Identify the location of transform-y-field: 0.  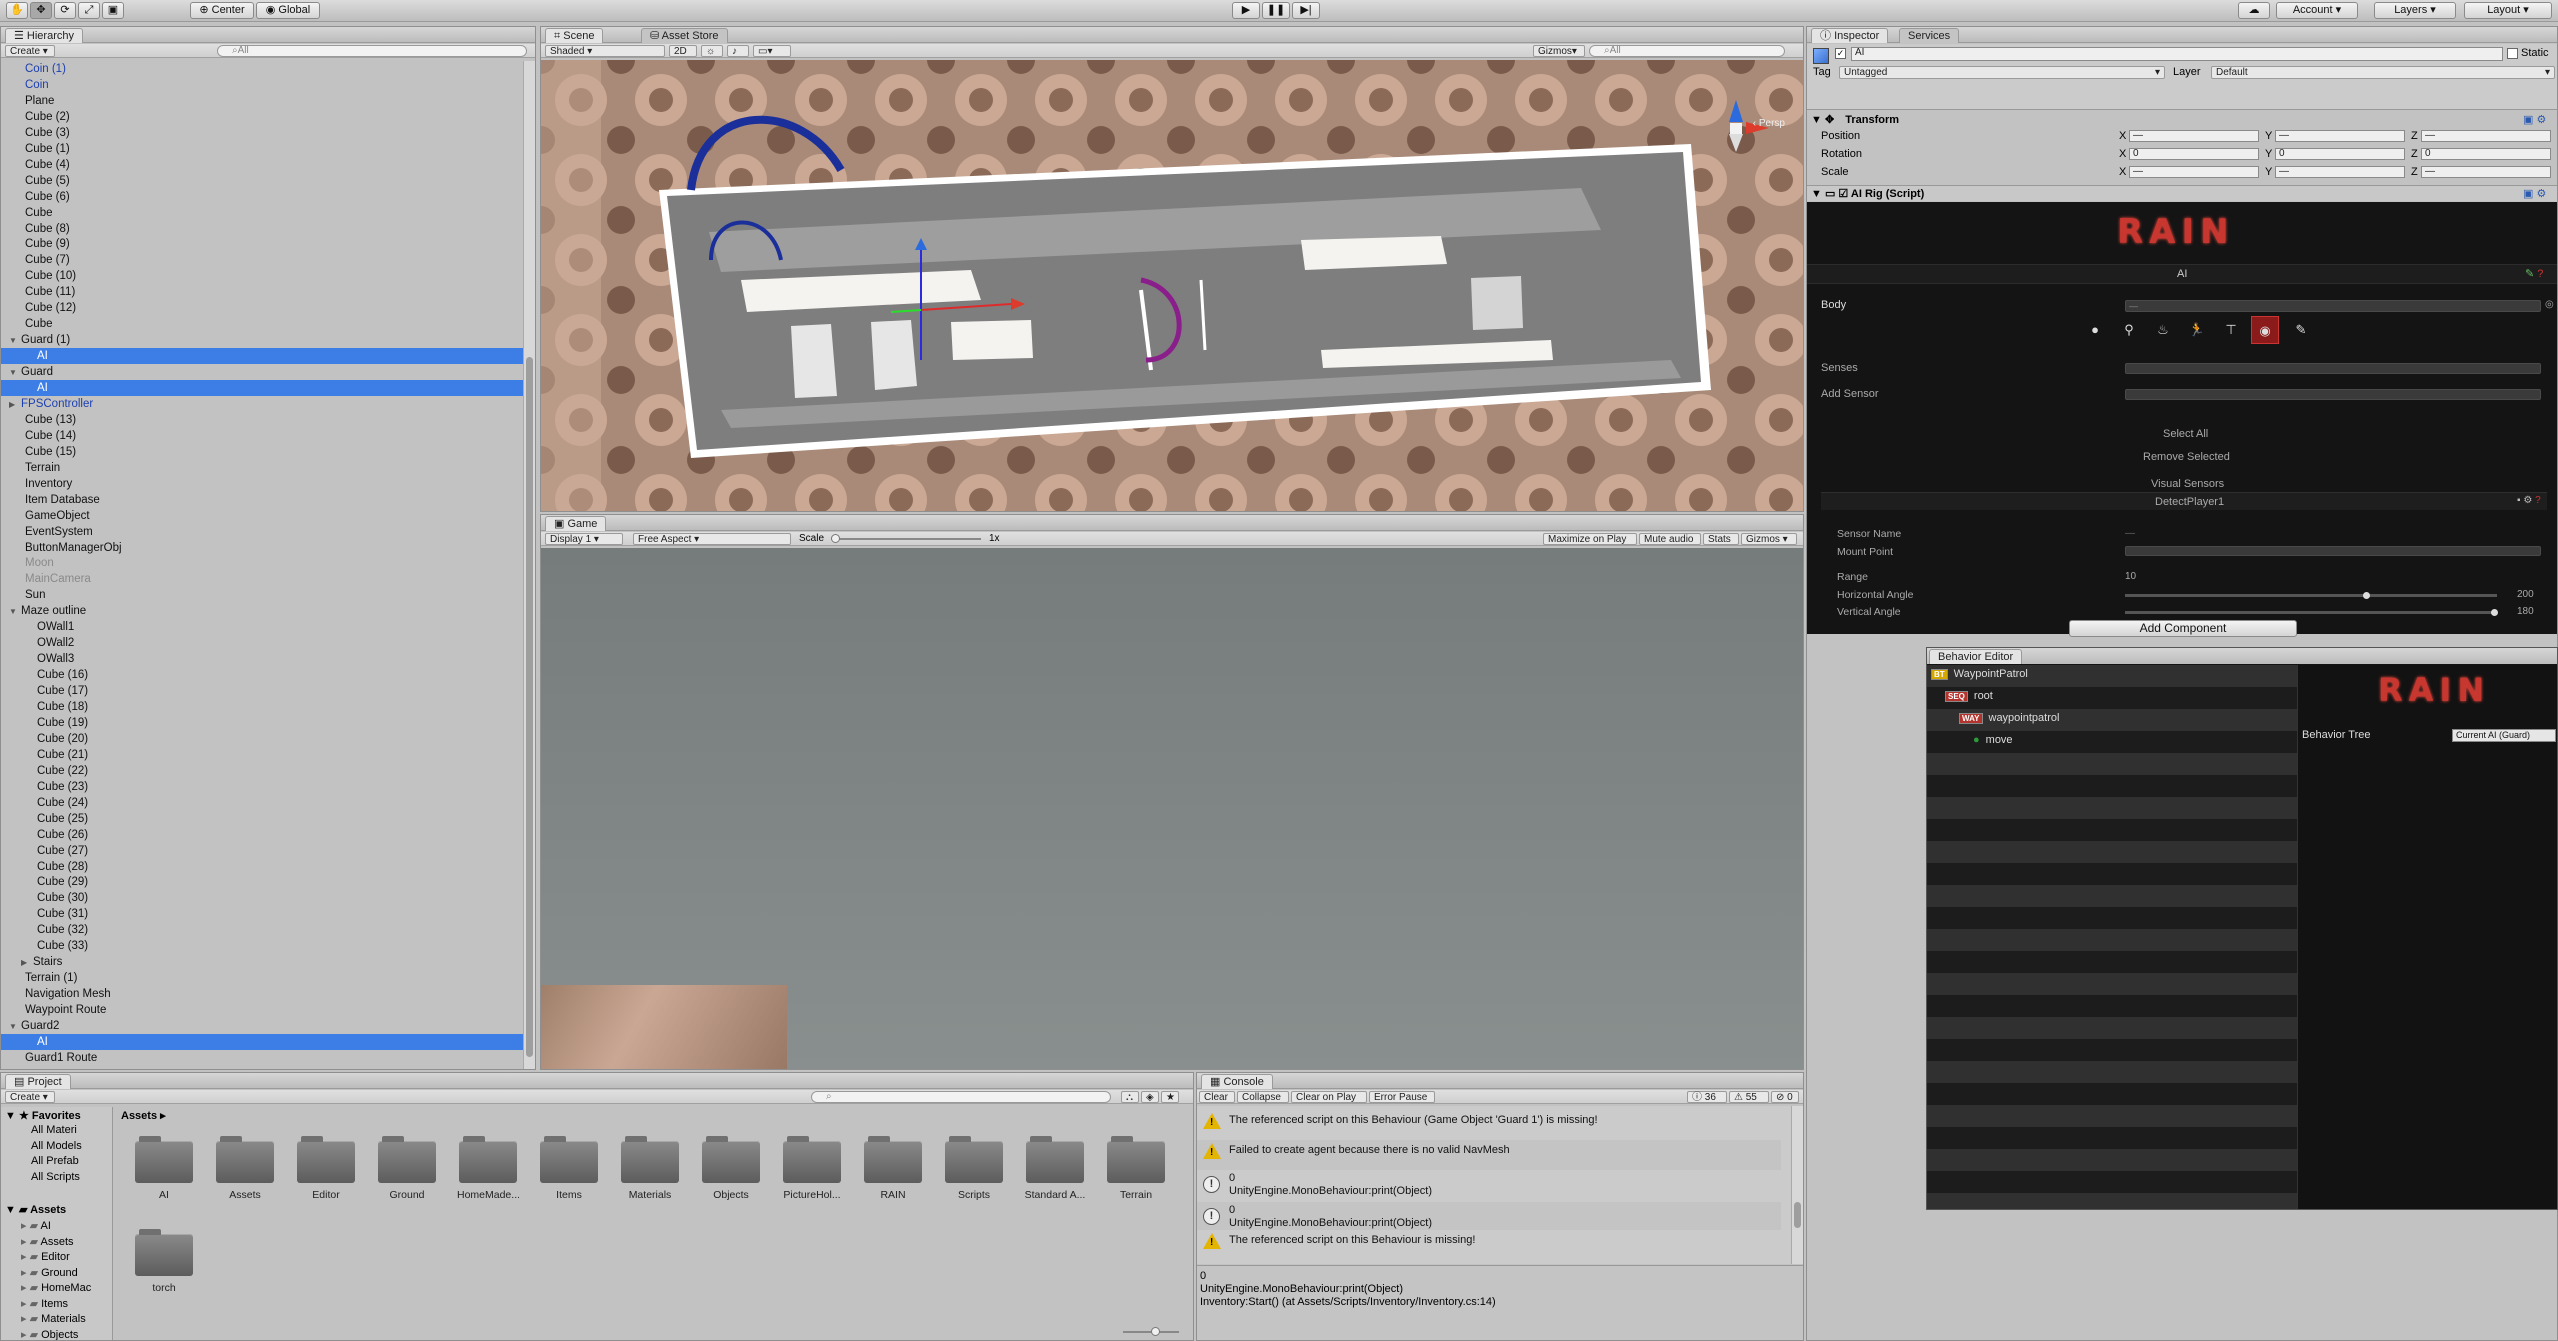
(2340, 154).